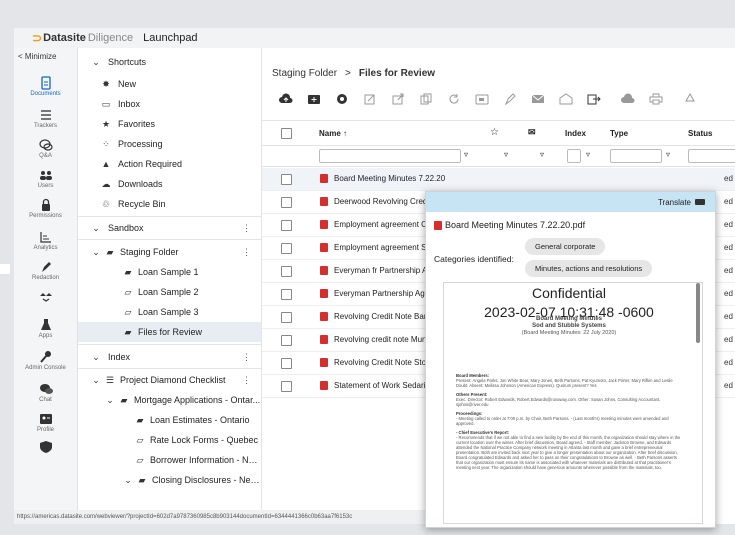  I want to click on nav-analytics: Analytics, so click(45, 240).